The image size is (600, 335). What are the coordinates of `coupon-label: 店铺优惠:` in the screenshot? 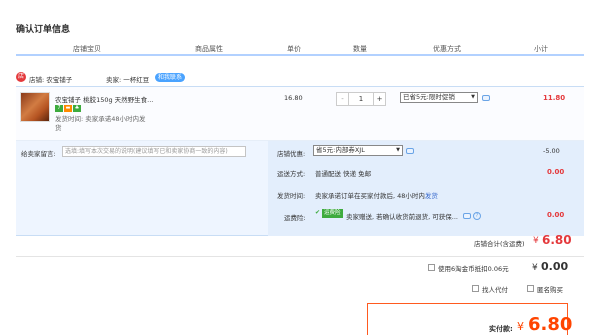 It's located at (291, 154).